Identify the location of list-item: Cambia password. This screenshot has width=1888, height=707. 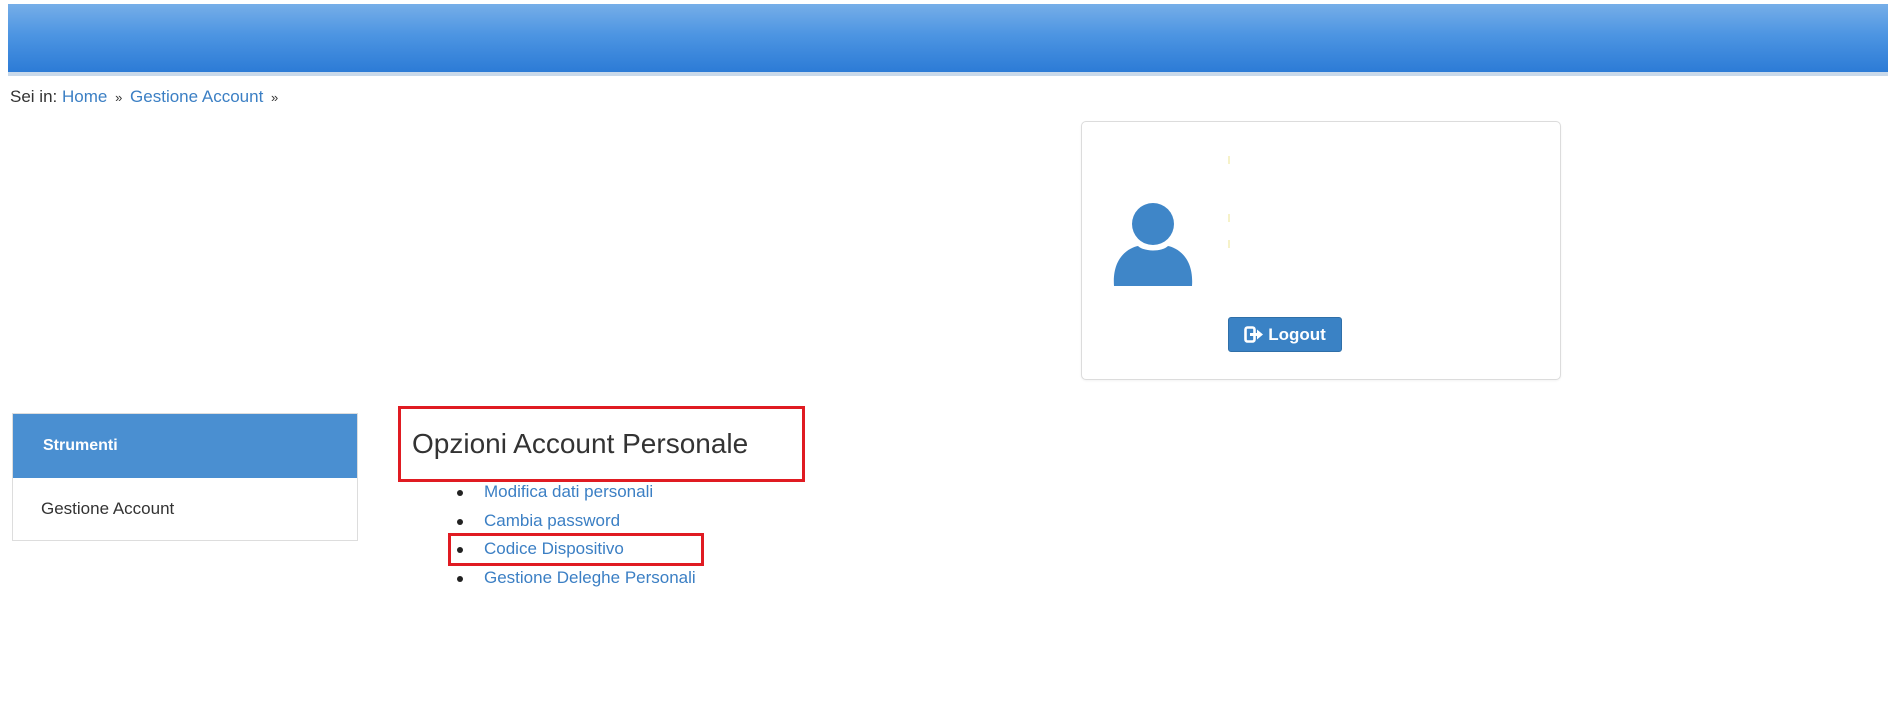
(574, 521).